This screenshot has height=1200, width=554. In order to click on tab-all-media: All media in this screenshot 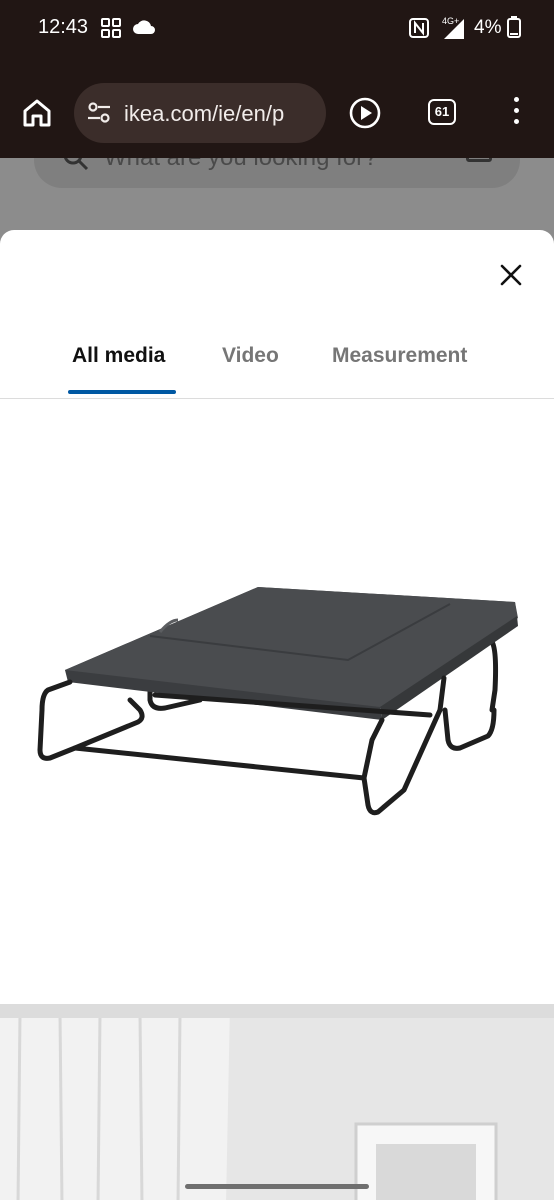, I will do `click(118, 356)`.